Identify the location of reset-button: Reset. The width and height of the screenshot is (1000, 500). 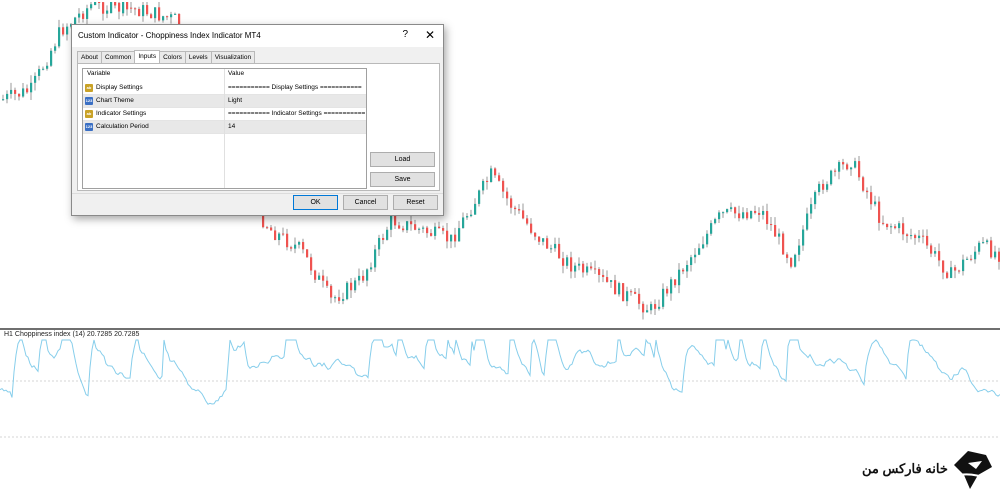
(415, 202).